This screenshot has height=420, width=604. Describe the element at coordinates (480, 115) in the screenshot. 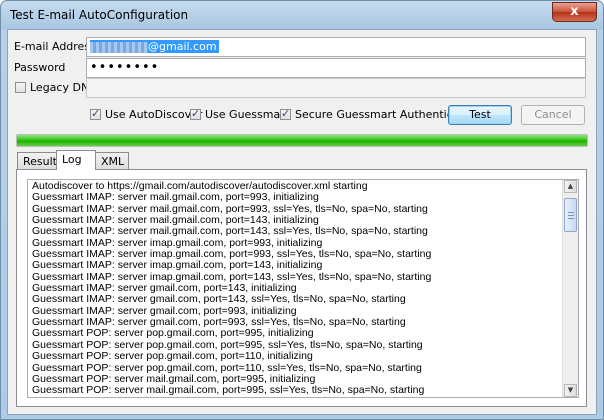

I see `test-button: Test` at that location.